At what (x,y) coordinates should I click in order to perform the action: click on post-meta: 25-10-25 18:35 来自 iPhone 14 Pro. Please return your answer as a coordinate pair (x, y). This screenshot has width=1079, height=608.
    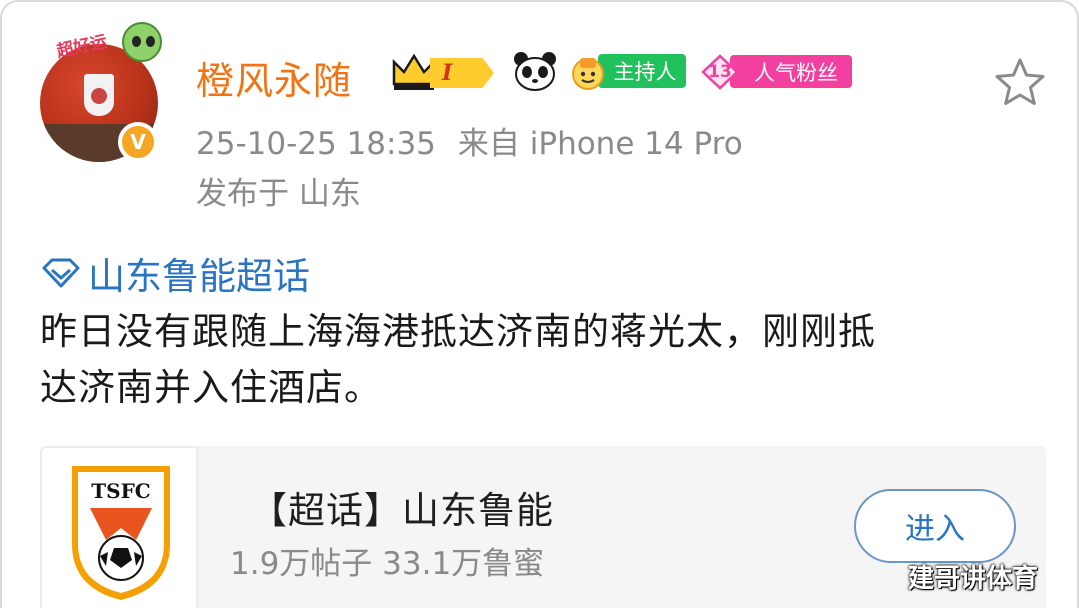
    Looking at the image, I should click on (469, 140).